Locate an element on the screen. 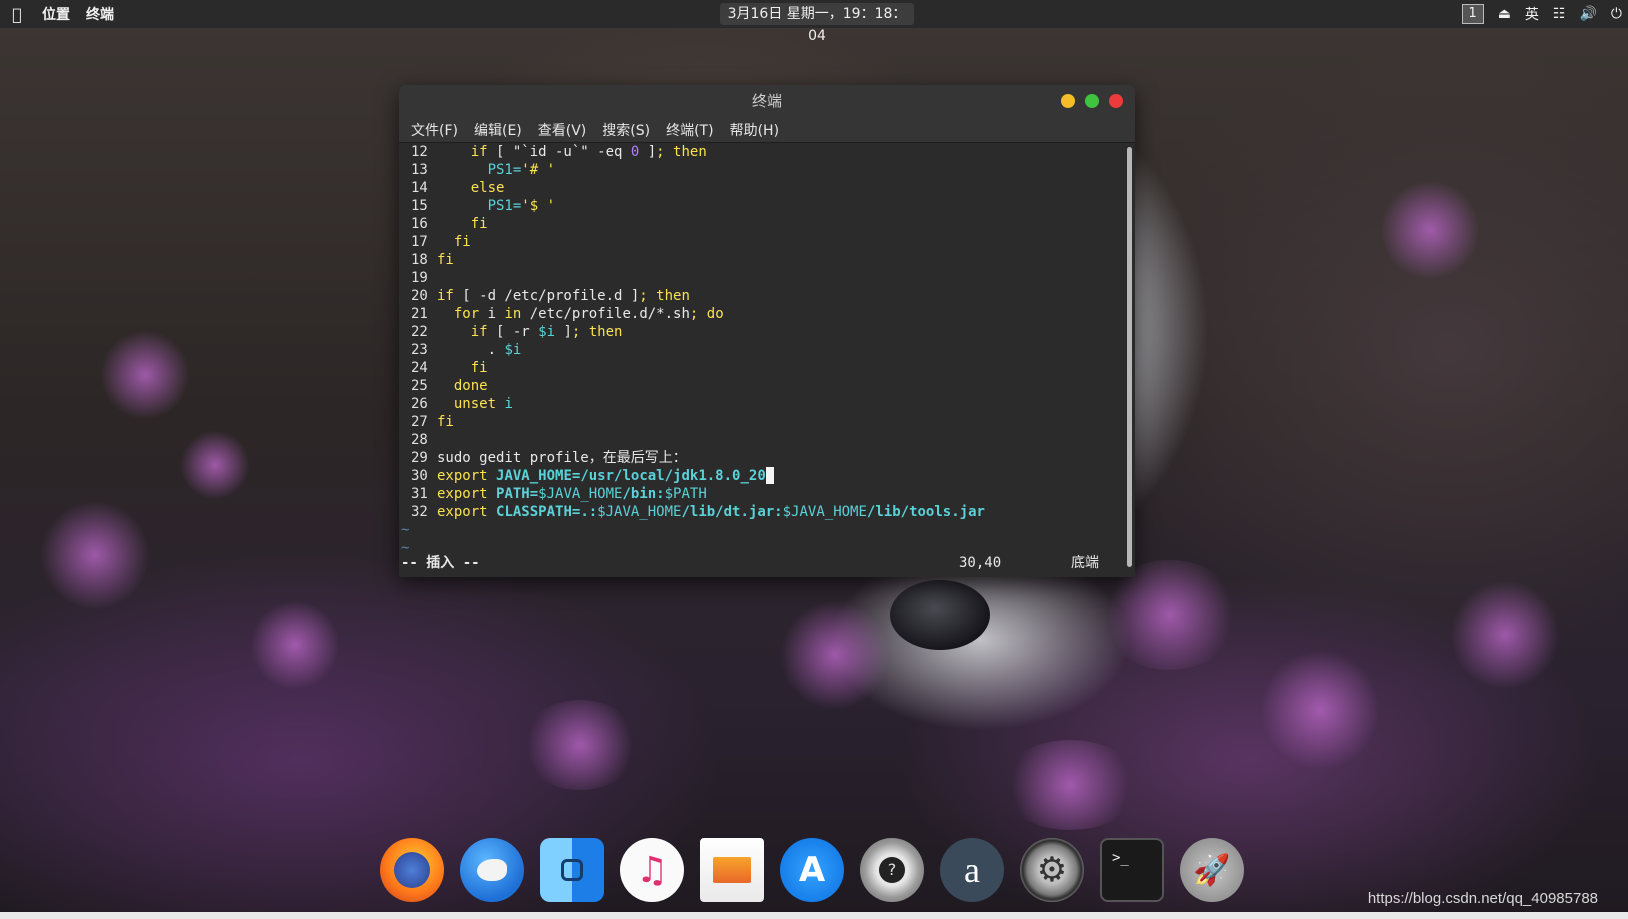 The image size is (1628, 919). code-line: 17 fi is located at coordinates (767, 242).